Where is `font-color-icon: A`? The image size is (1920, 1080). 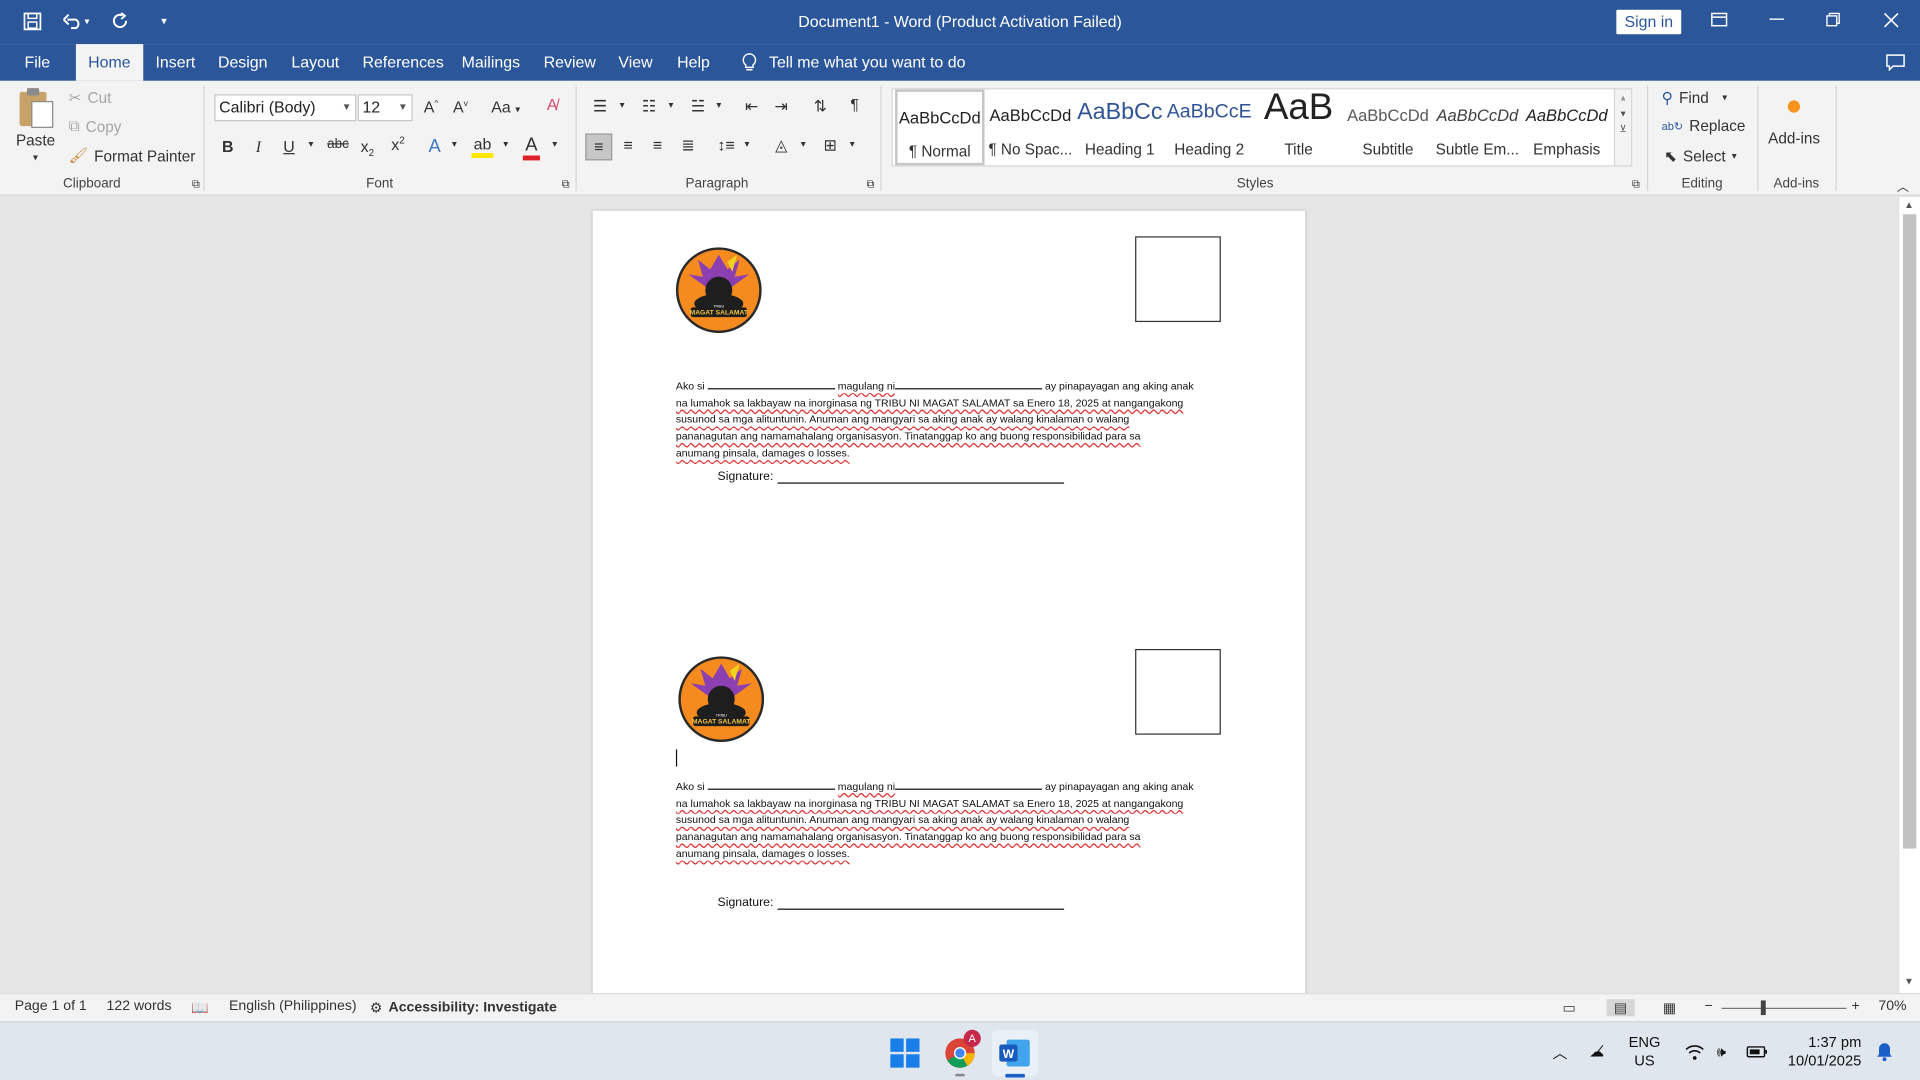
font-color-icon: A is located at coordinates (531, 147).